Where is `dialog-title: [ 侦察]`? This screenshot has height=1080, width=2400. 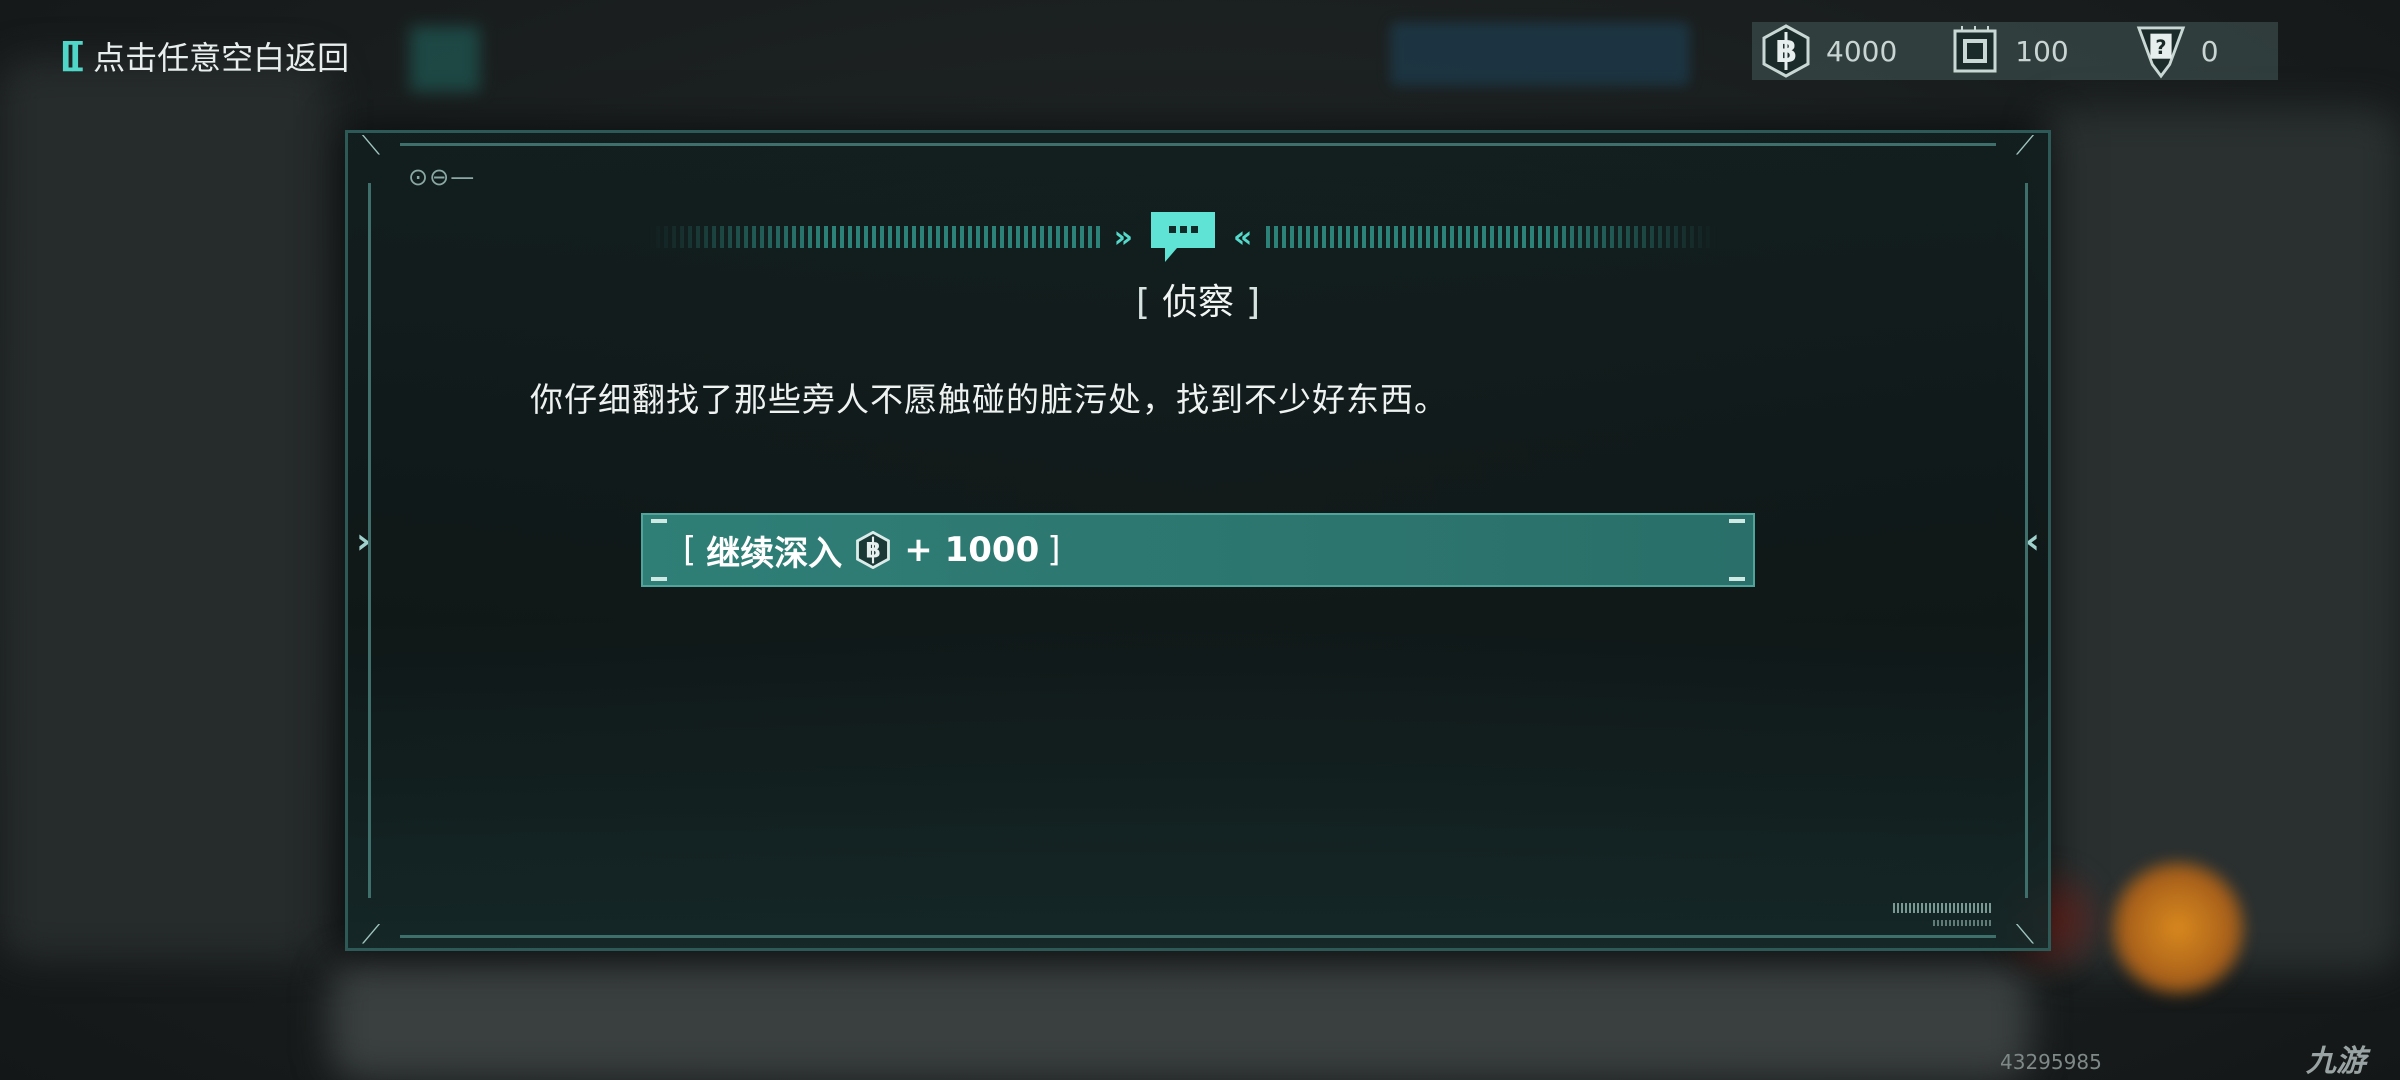
dialog-title: [ 侦察] is located at coordinates (1198, 299).